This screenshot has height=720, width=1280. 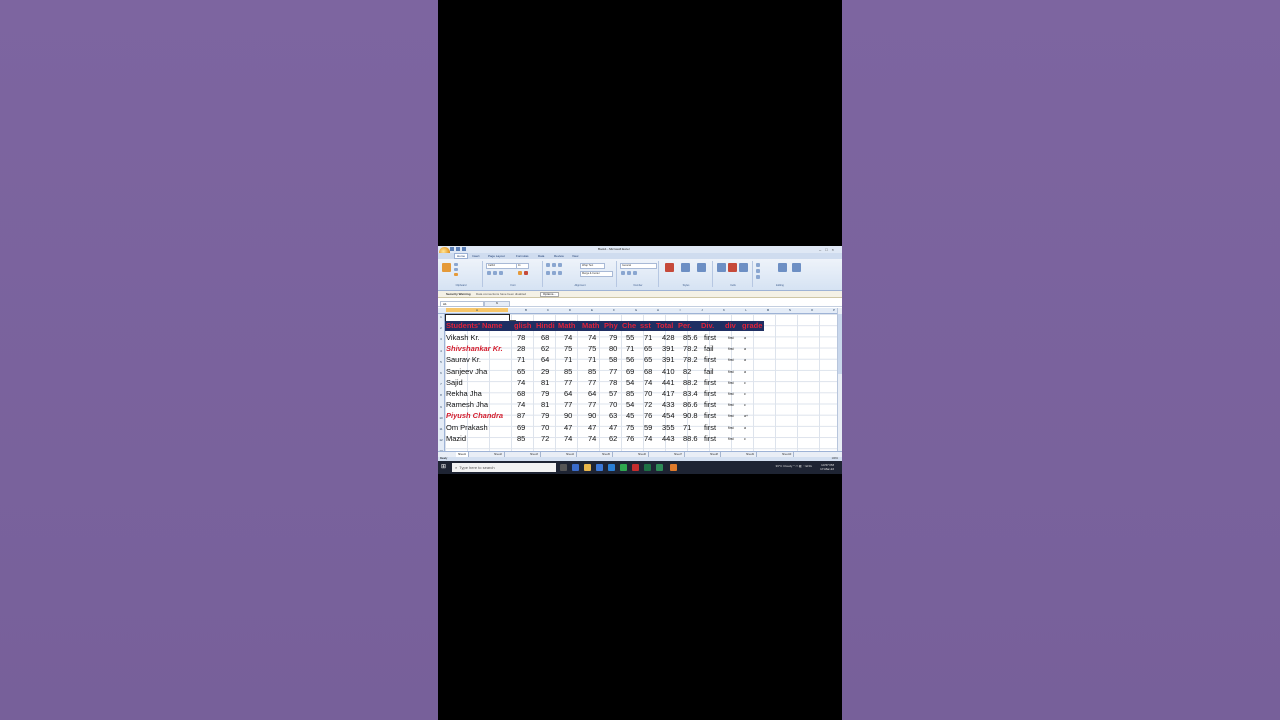 What do you see at coordinates (680, 310) in the screenshot?
I see `column-header-i: I` at bounding box center [680, 310].